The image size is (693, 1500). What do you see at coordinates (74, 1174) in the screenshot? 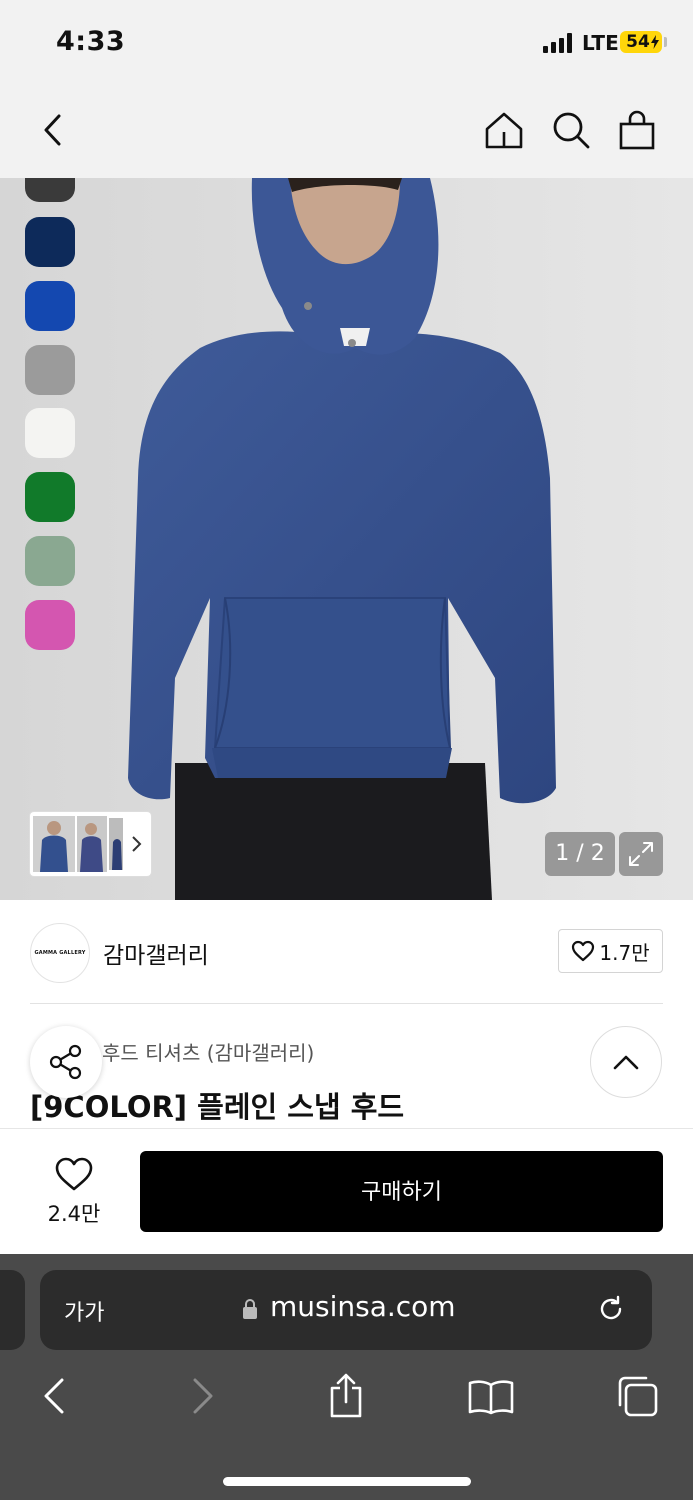
I see `wishlist-heart-icon` at bounding box center [74, 1174].